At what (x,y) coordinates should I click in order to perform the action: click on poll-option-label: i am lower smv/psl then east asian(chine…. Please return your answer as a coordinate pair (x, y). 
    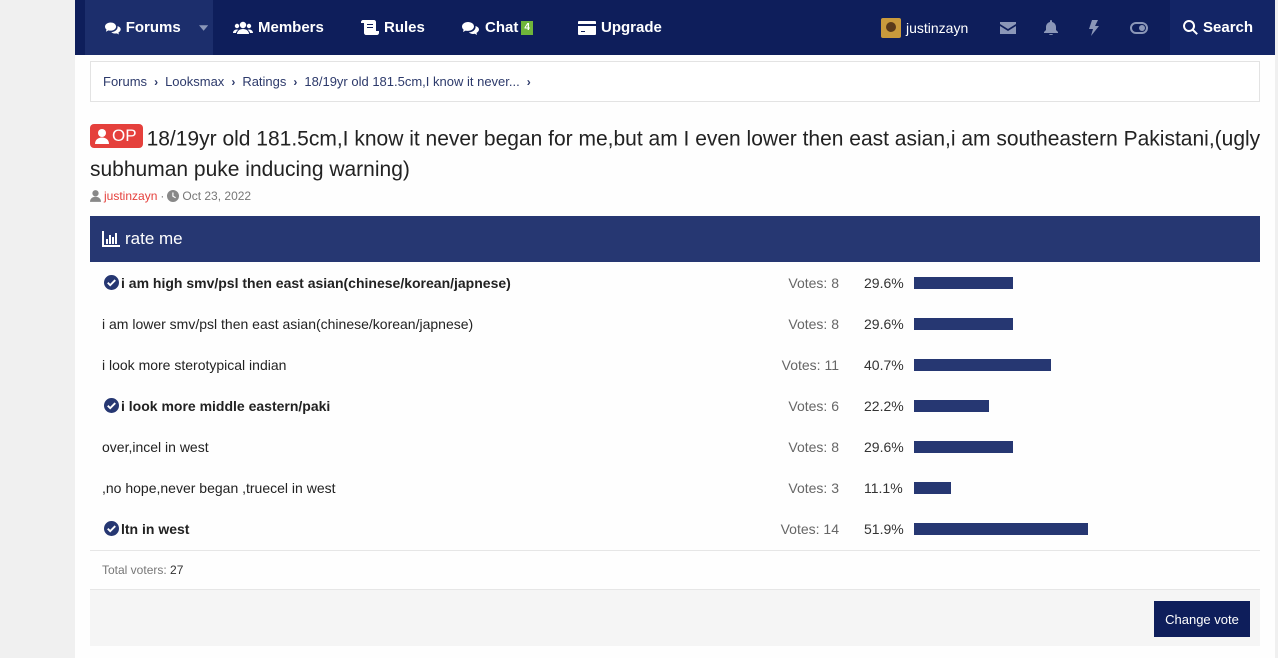
    Looking at the image, I should click on (287, 323).